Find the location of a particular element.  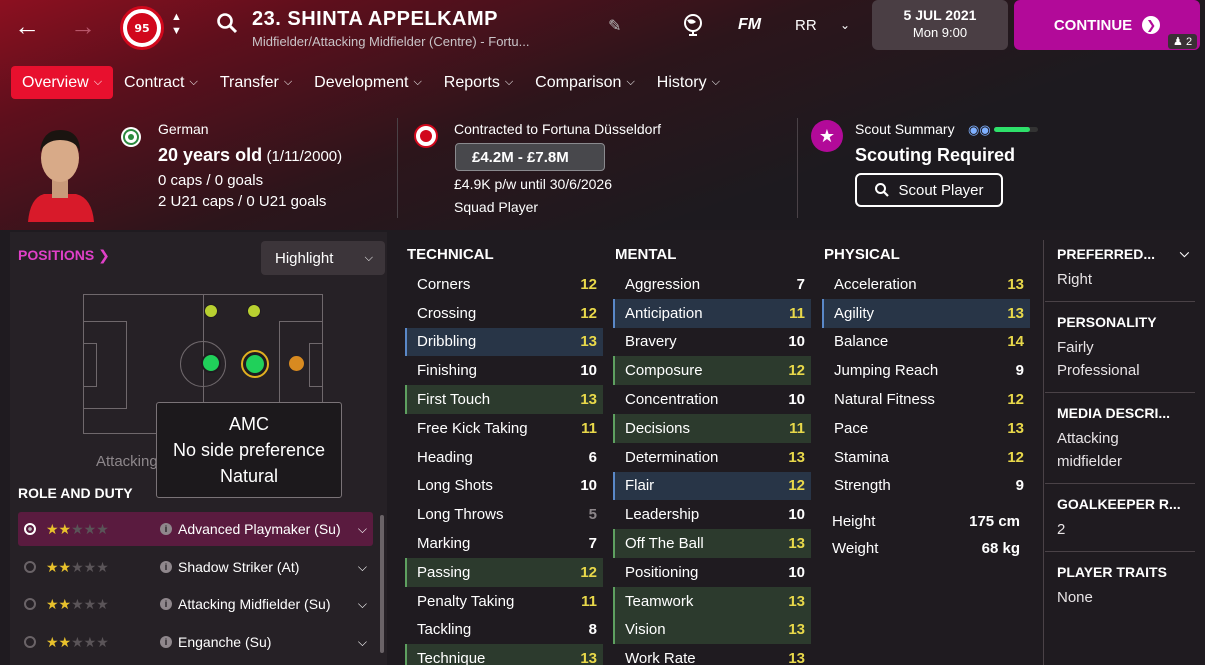

club-badge: 95 is located at coordinates (142, 28).